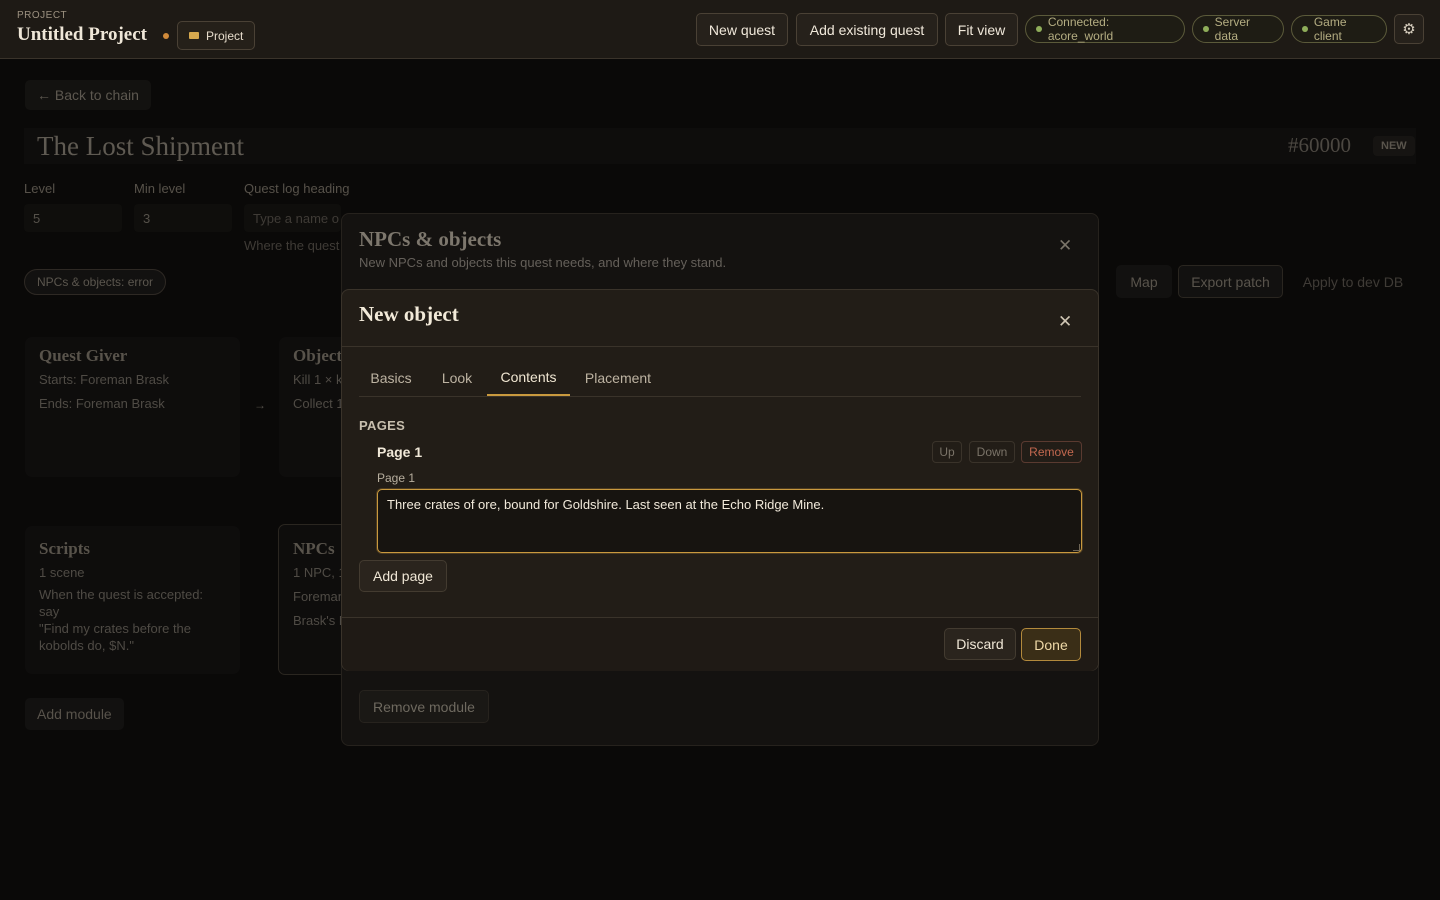 The image size is (1440, 900). Describe the element at coordinates (430, 239) in the screenshot. I see `dialog-title: NPCs & objects` at that location.